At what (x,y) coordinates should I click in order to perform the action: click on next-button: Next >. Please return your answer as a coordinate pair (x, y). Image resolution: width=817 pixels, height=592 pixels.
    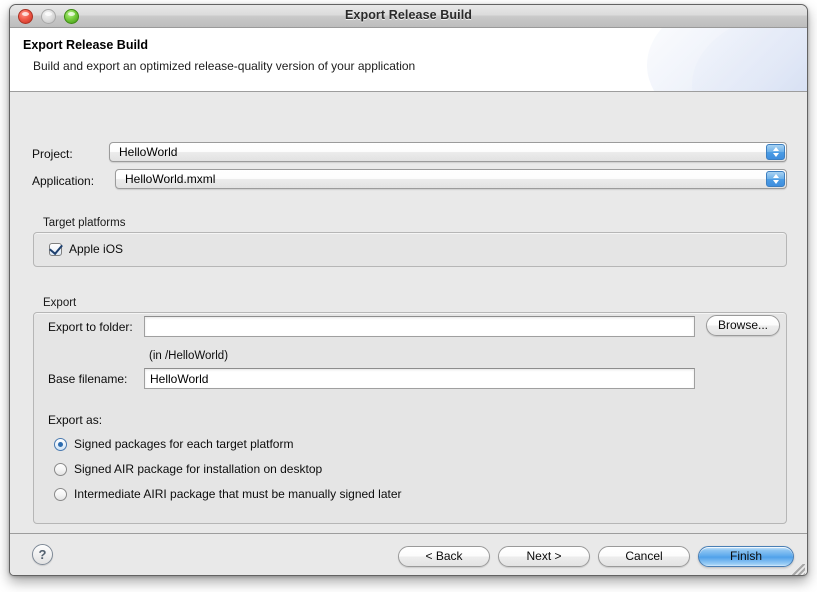
    Looking at the image, I should click on (544, 556).